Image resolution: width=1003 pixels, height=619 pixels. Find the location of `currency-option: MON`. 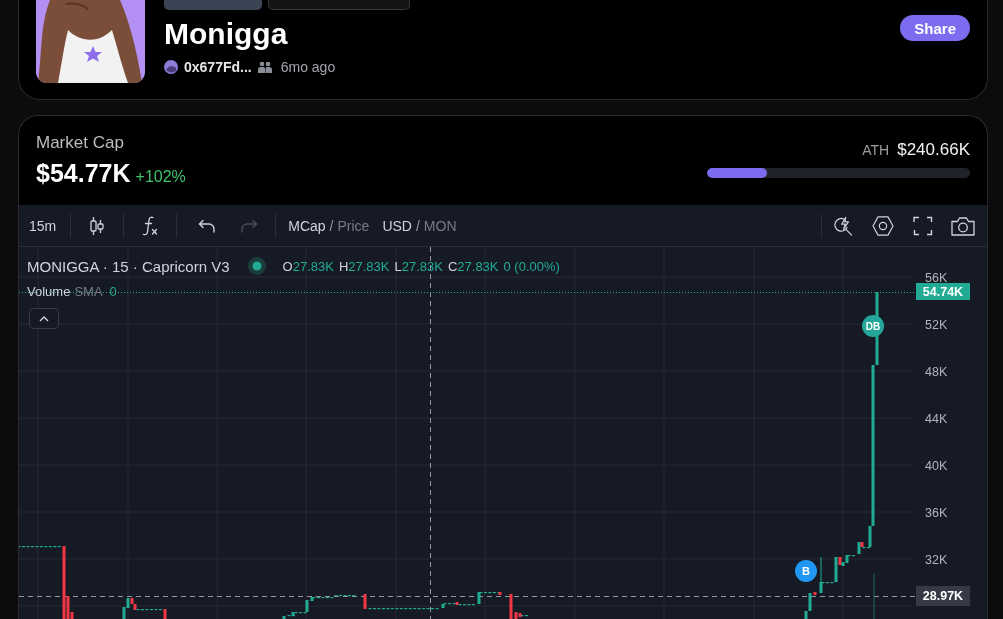

currency-option: MON is located at coordinates (440, 225).